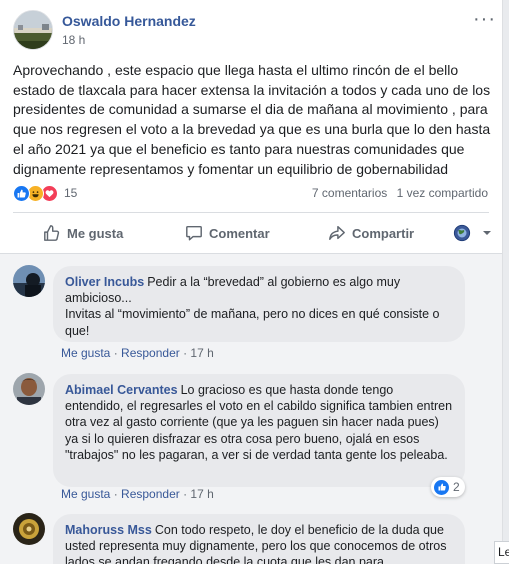  Describe the element at coordinates (476, 233) in the screenshot. I see `audience-selector` at that location.